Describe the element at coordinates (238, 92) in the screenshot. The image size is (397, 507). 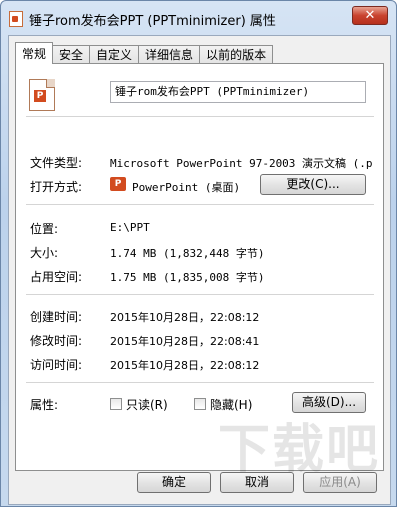
I see `file-name-input: 锤子rom发布会PPT (PPTminimizer)` at that location.